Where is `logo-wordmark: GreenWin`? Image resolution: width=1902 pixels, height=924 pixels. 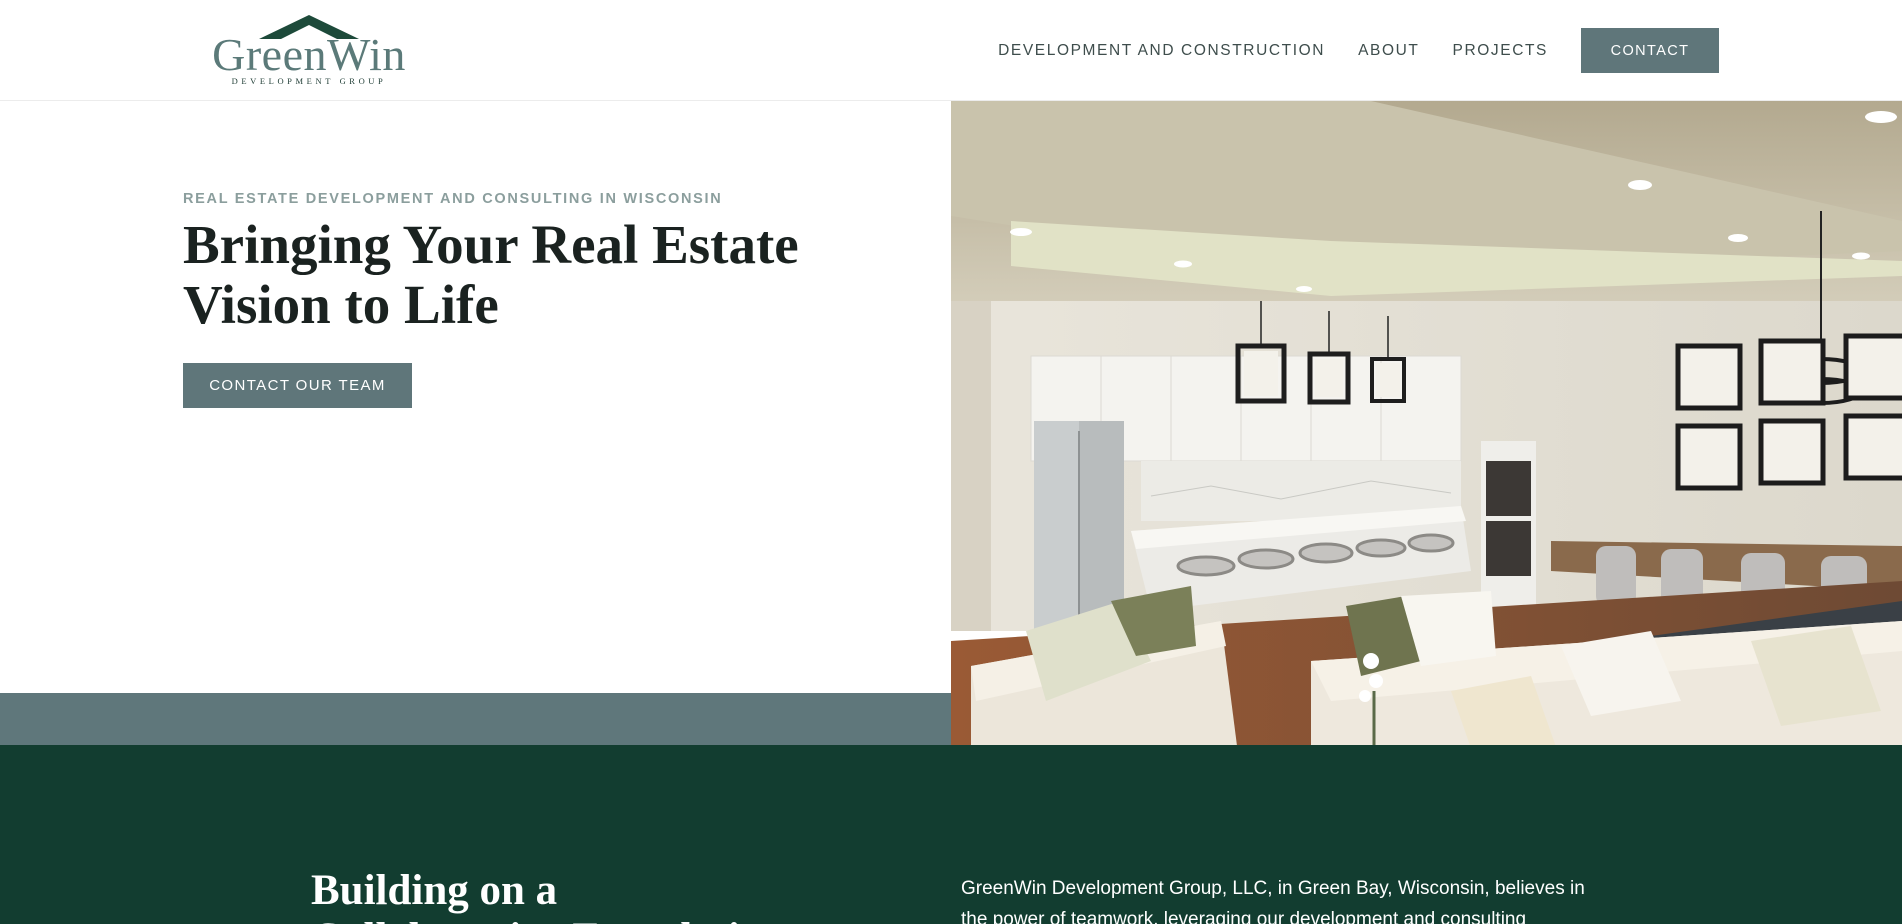 logo-wordmark: GreenWin is located at coordinates (309, 54).